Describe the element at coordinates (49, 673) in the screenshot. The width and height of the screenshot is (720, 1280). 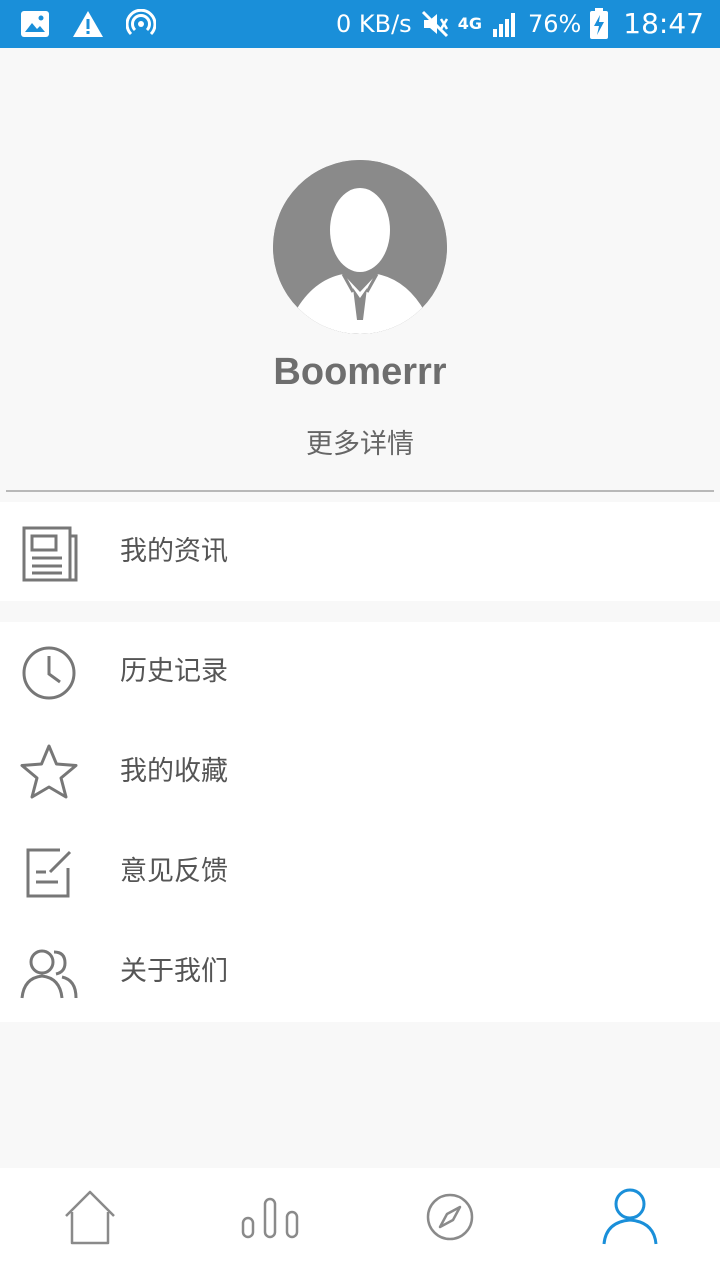
I see `clock-icon` at that location.